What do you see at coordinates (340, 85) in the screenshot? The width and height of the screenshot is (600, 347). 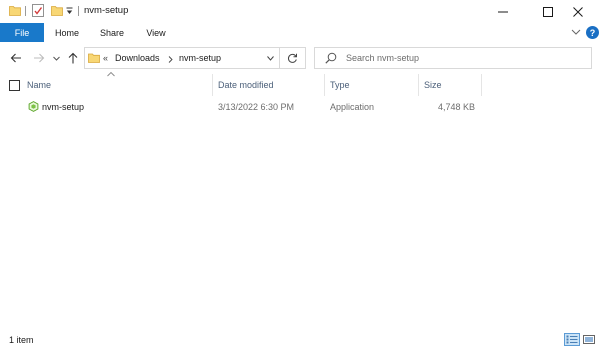 I see `column-type: Type` at bounding box center [340, 85].